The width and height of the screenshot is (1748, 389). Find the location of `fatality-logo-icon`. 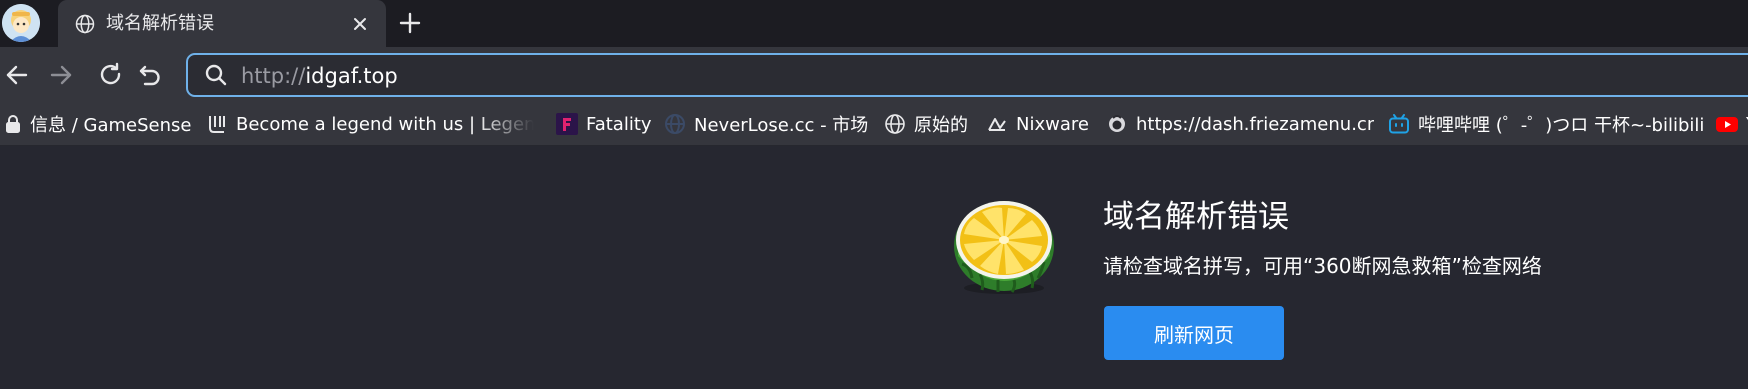

fatality-logo-icon is located at coordinates (567, 124).